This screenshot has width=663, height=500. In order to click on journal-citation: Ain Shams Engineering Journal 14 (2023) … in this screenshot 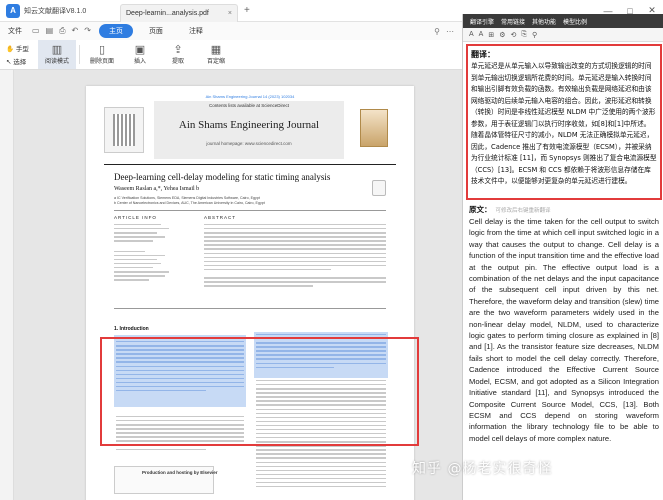, I will do `click(250, 96)`.